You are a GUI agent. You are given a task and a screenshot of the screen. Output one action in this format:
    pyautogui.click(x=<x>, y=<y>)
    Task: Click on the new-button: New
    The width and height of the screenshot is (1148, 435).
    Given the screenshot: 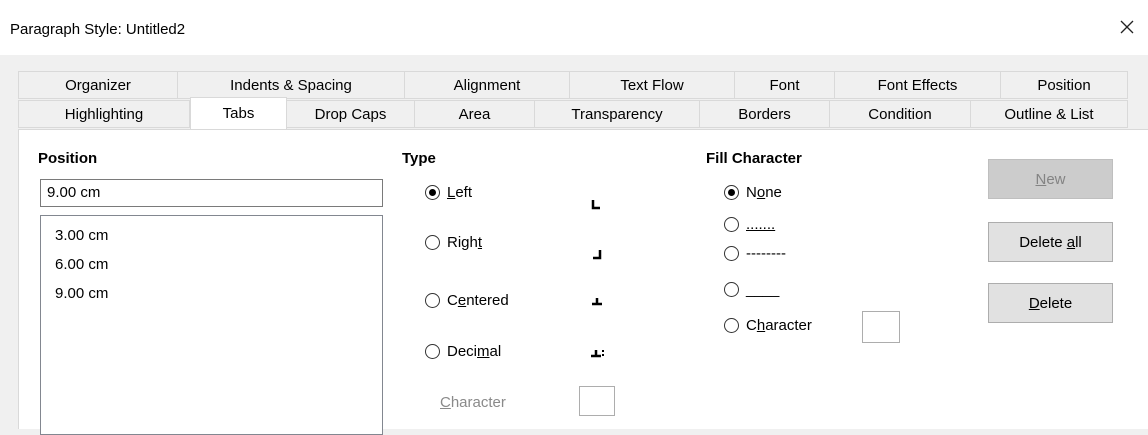 What is the action you would take?
    pyautogui.click(x=1050, y=179)
    